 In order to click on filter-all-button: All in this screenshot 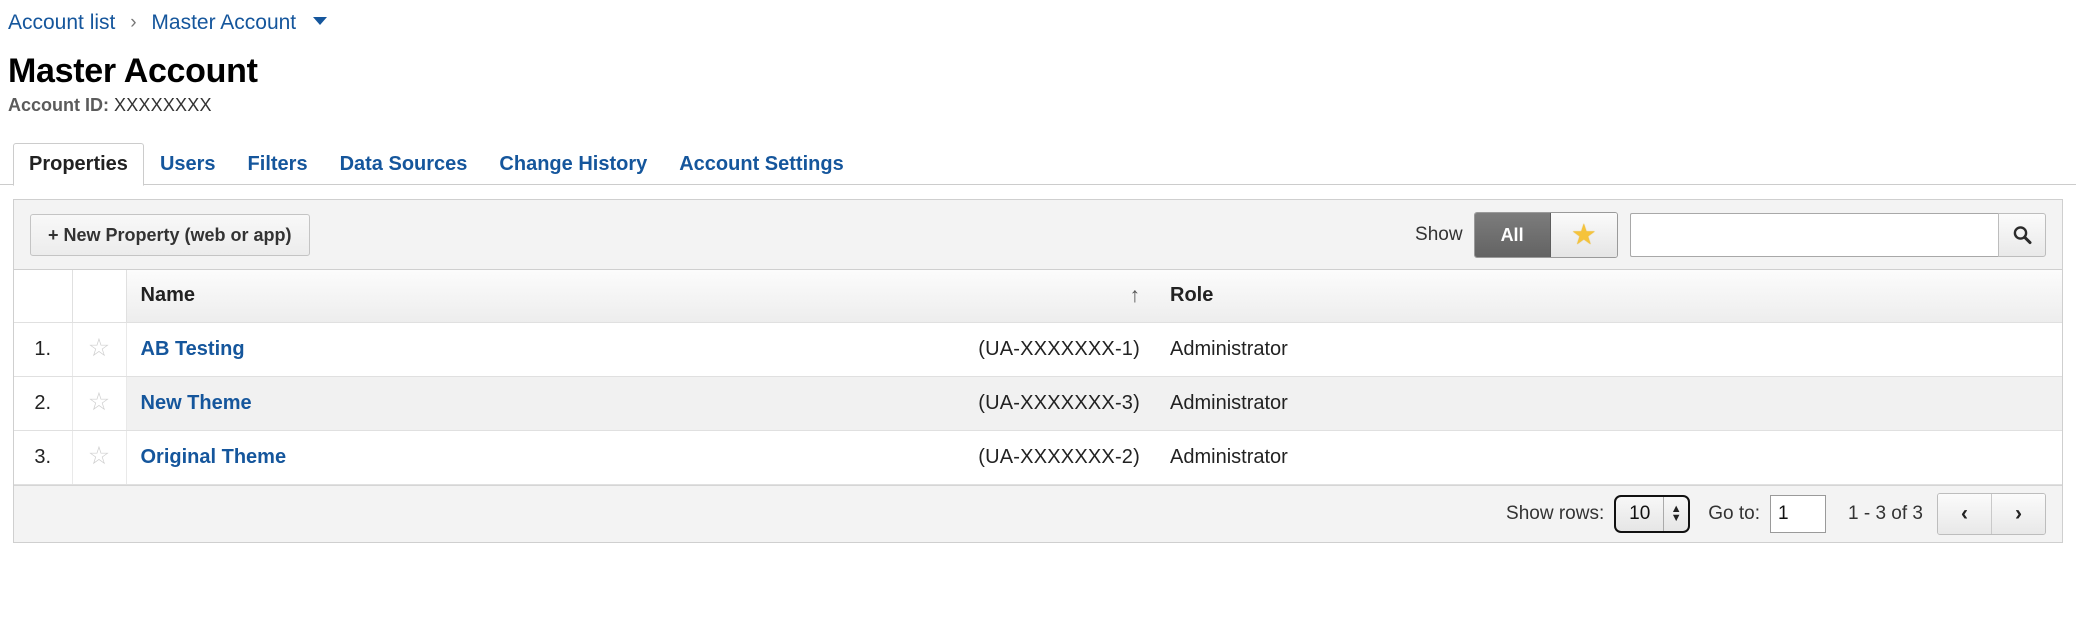, I will do `click(1512, 234)`.